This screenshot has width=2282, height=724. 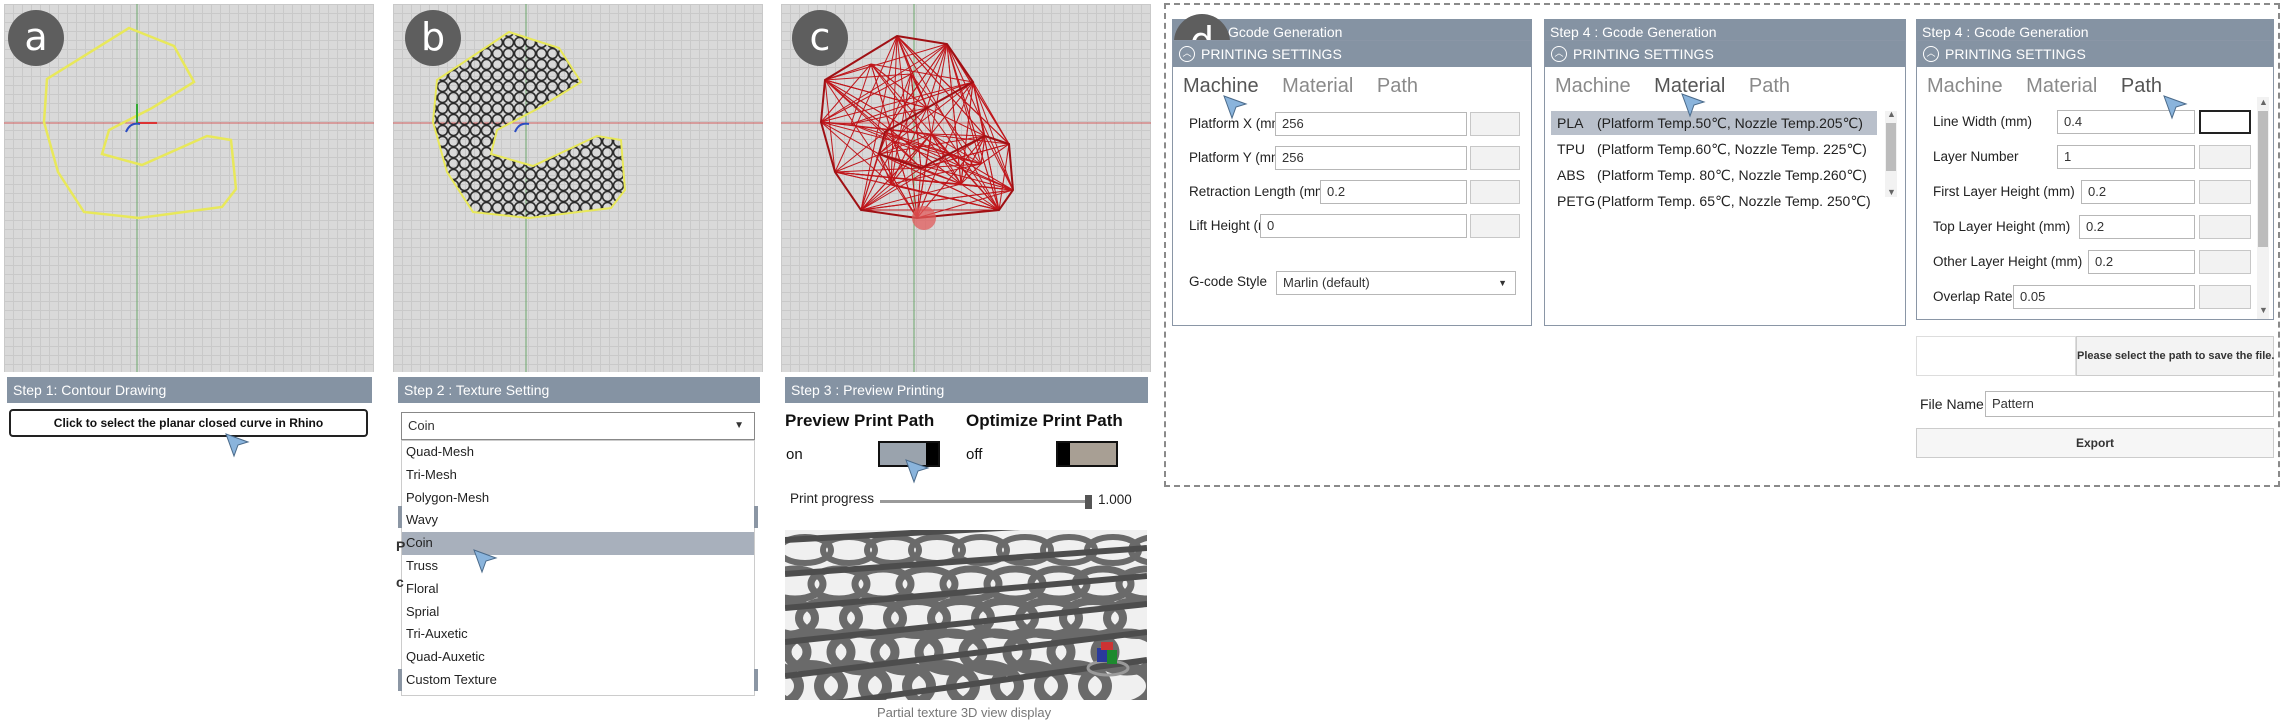 What do you see at coordinates (974, 454) in the screenshot?
I see `optimize-state-text: off` at bounding box center [974, 454].